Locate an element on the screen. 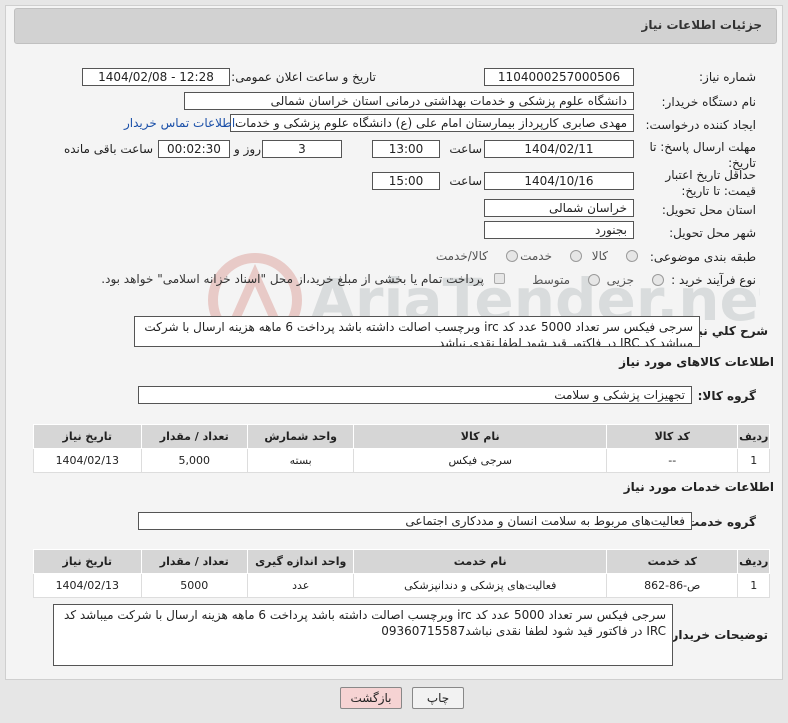  services-cell-date: 1404/02/13 is located at coordinates (87, 585).